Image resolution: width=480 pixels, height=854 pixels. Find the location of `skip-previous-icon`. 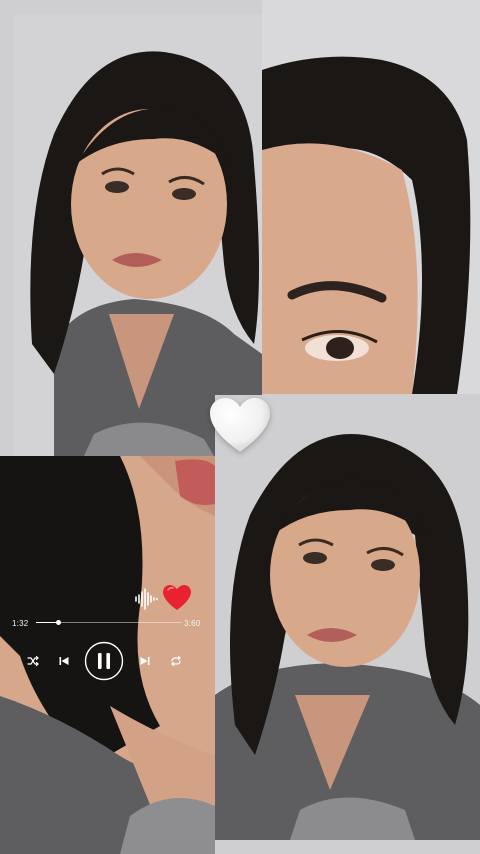

skip-previous-icon is located at coordinates (64, 661).